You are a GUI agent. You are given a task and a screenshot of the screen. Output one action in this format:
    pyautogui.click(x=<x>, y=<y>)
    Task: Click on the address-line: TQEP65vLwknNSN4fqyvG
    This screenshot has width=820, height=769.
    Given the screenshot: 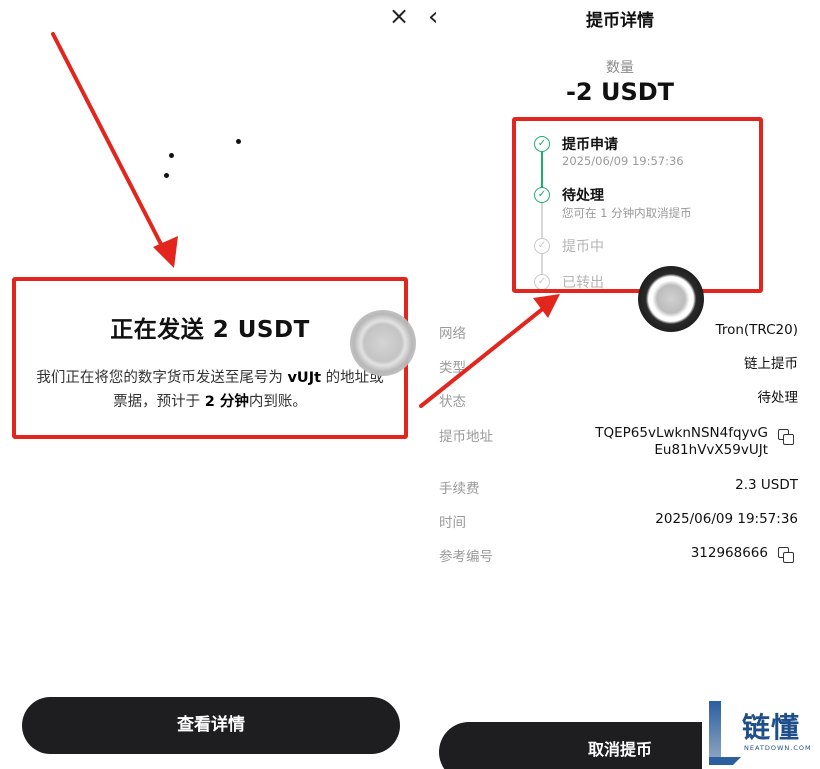 What is the action you would take?
    pyautogui.click(x=681, y=433)
    